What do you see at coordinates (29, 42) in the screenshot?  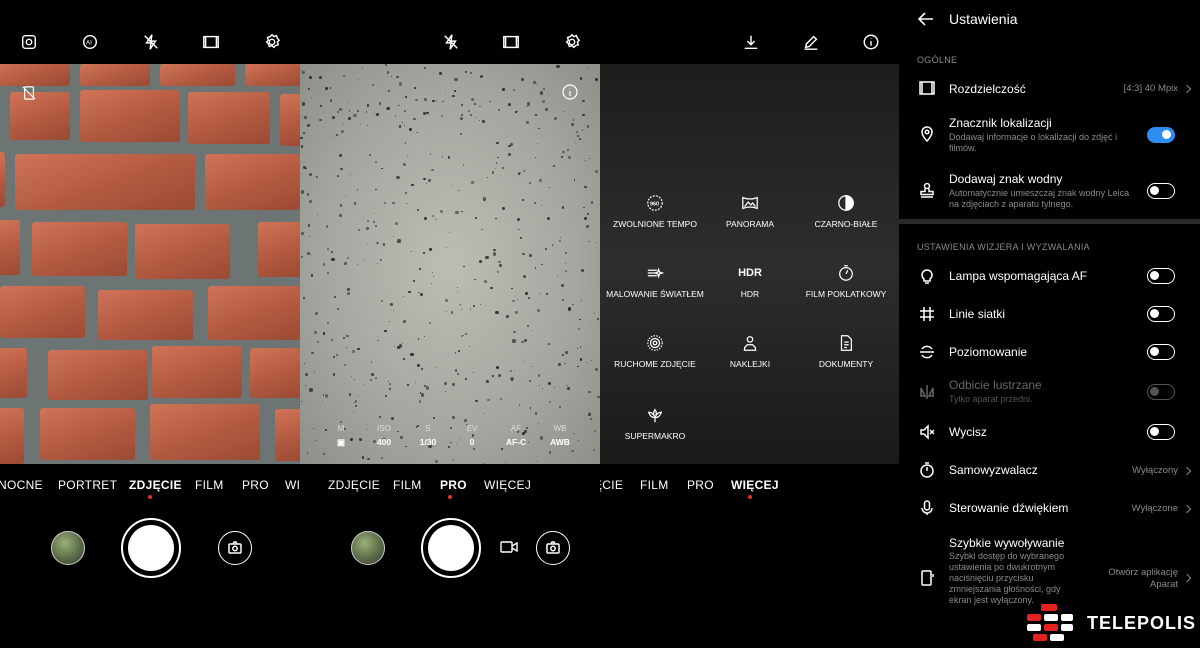 I see `camera-focus-icon` at bounding box center [29, 42].